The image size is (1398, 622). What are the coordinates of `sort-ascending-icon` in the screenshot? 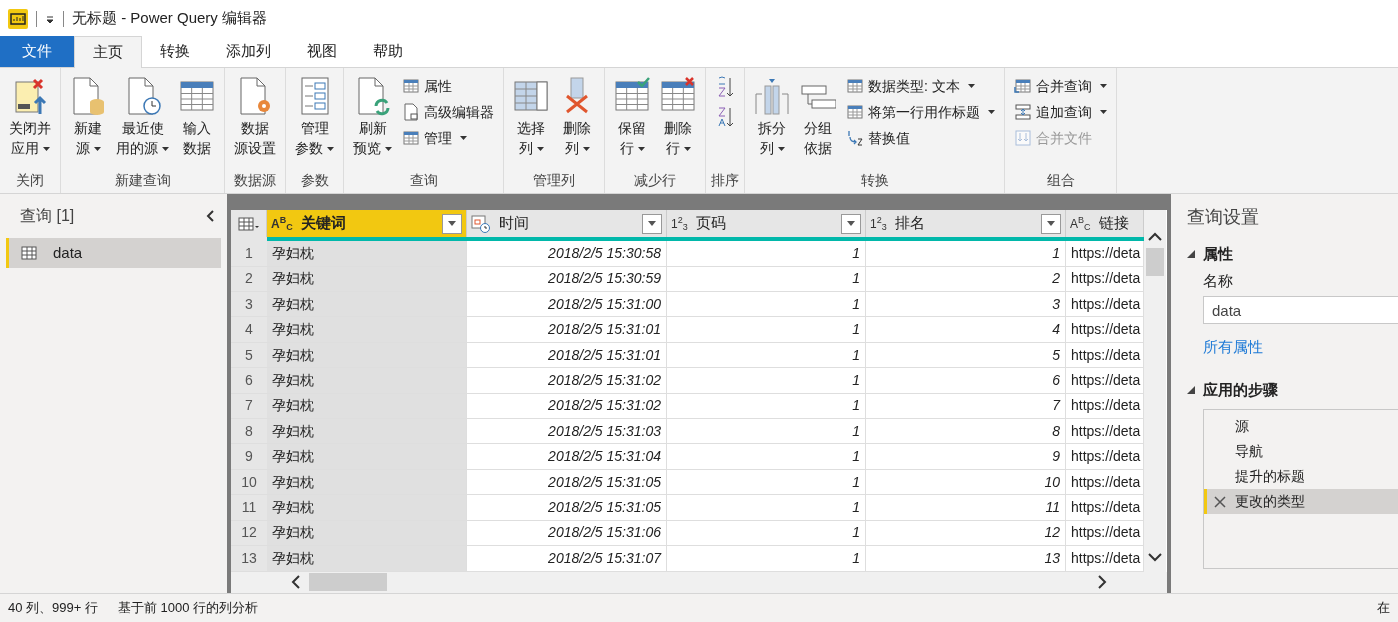 It's located at (725, 87).